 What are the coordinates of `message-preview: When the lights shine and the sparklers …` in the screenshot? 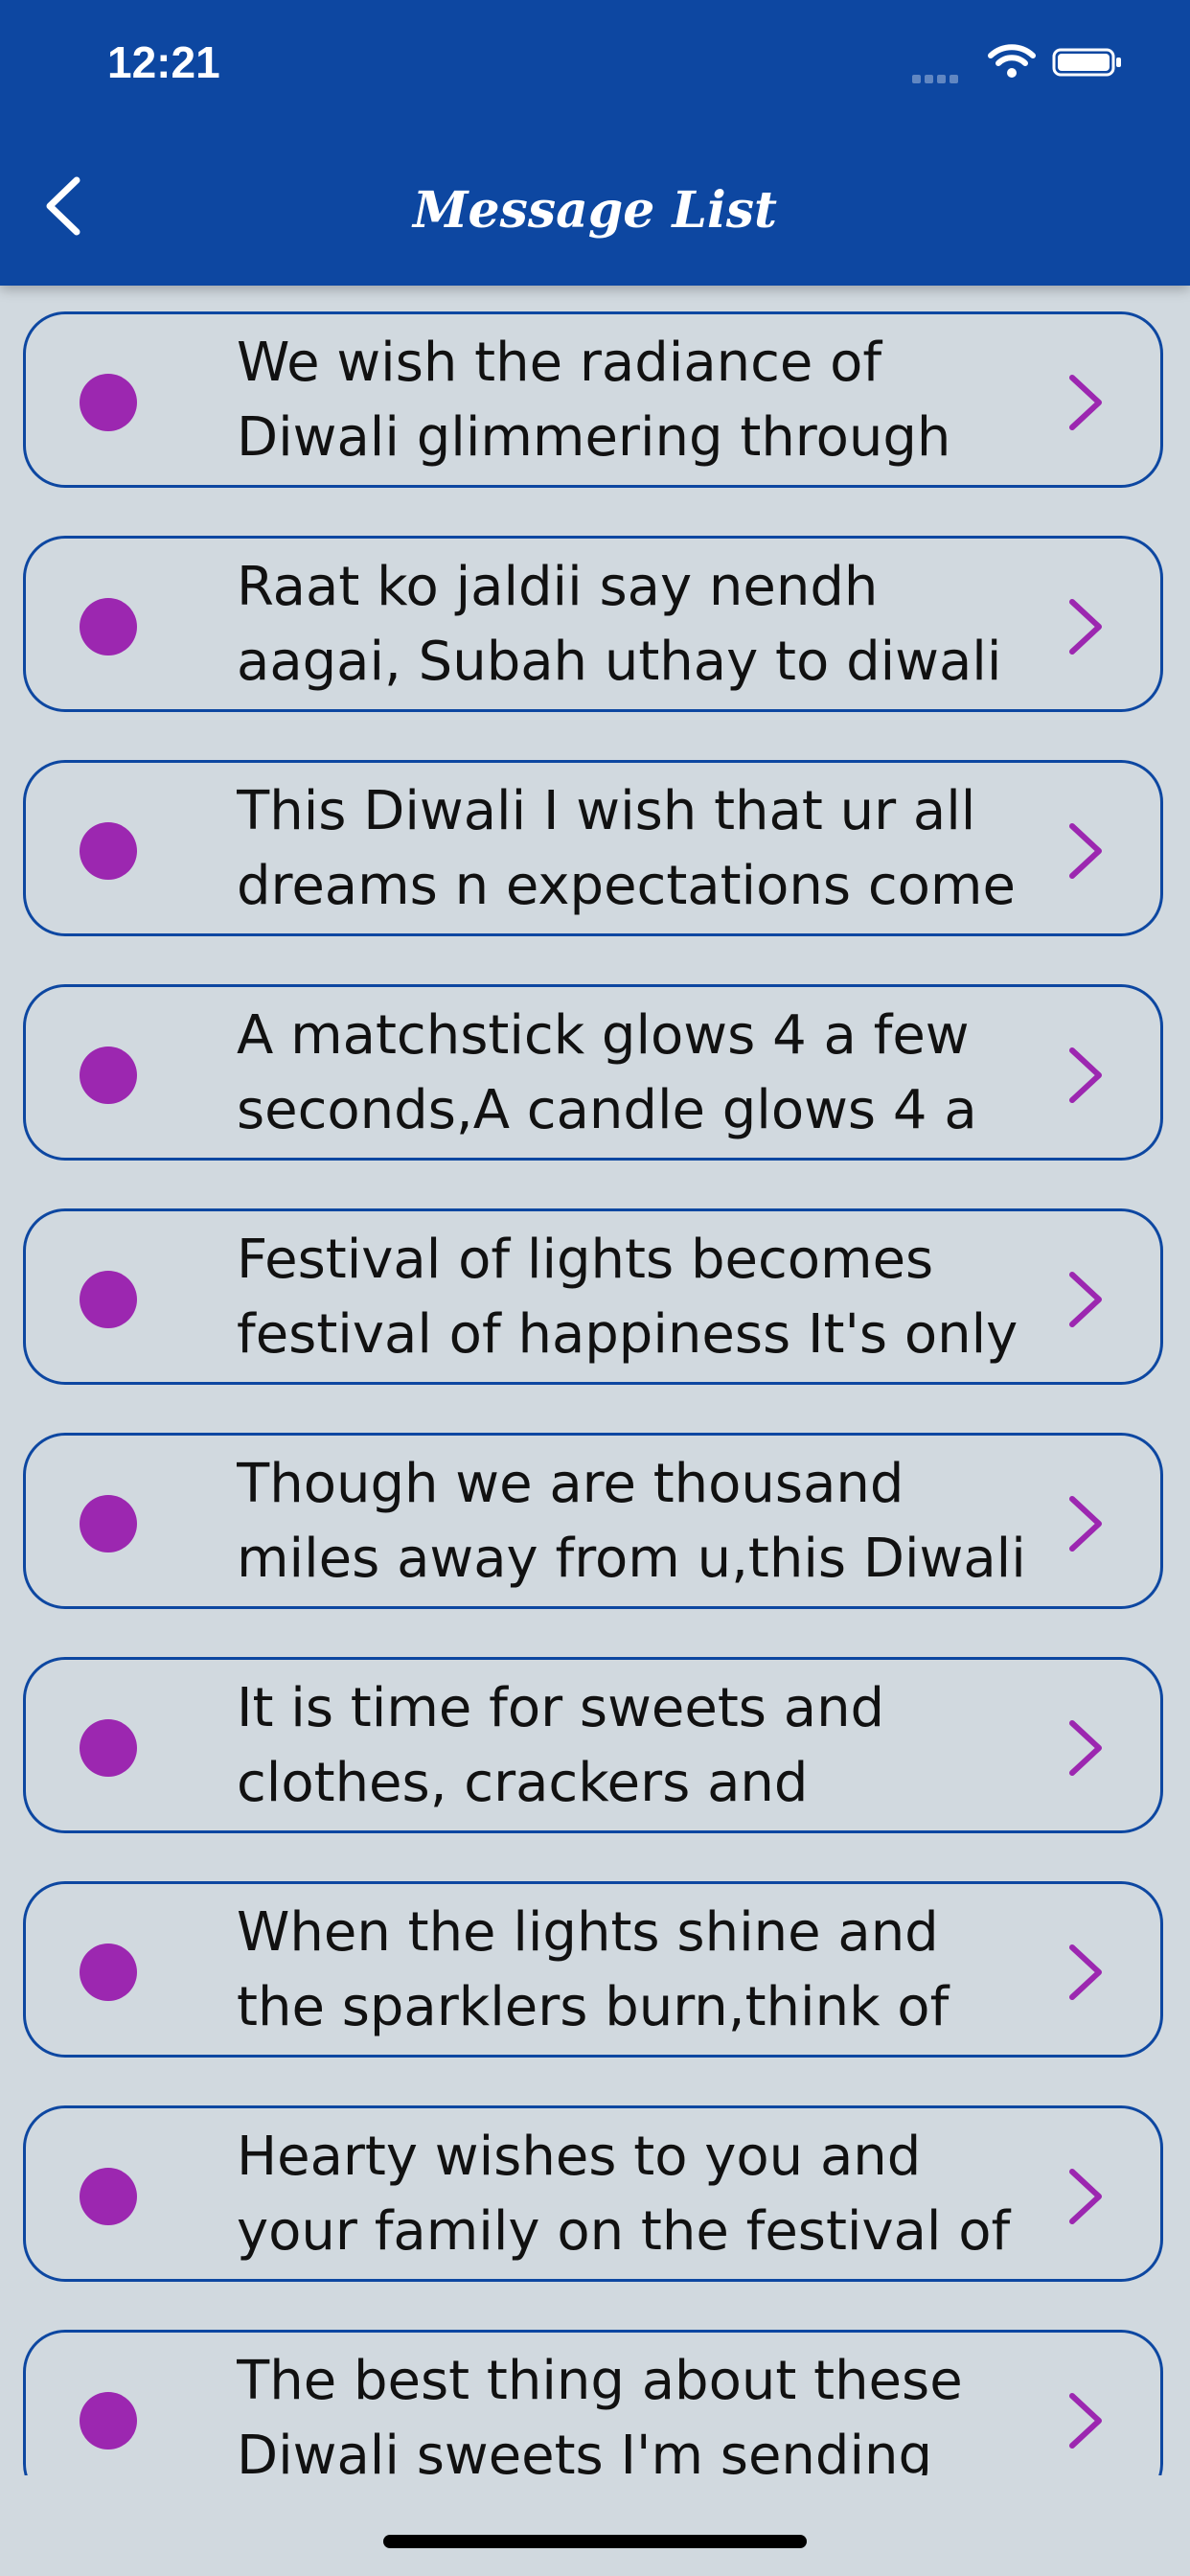 It's located at (593, 1969).